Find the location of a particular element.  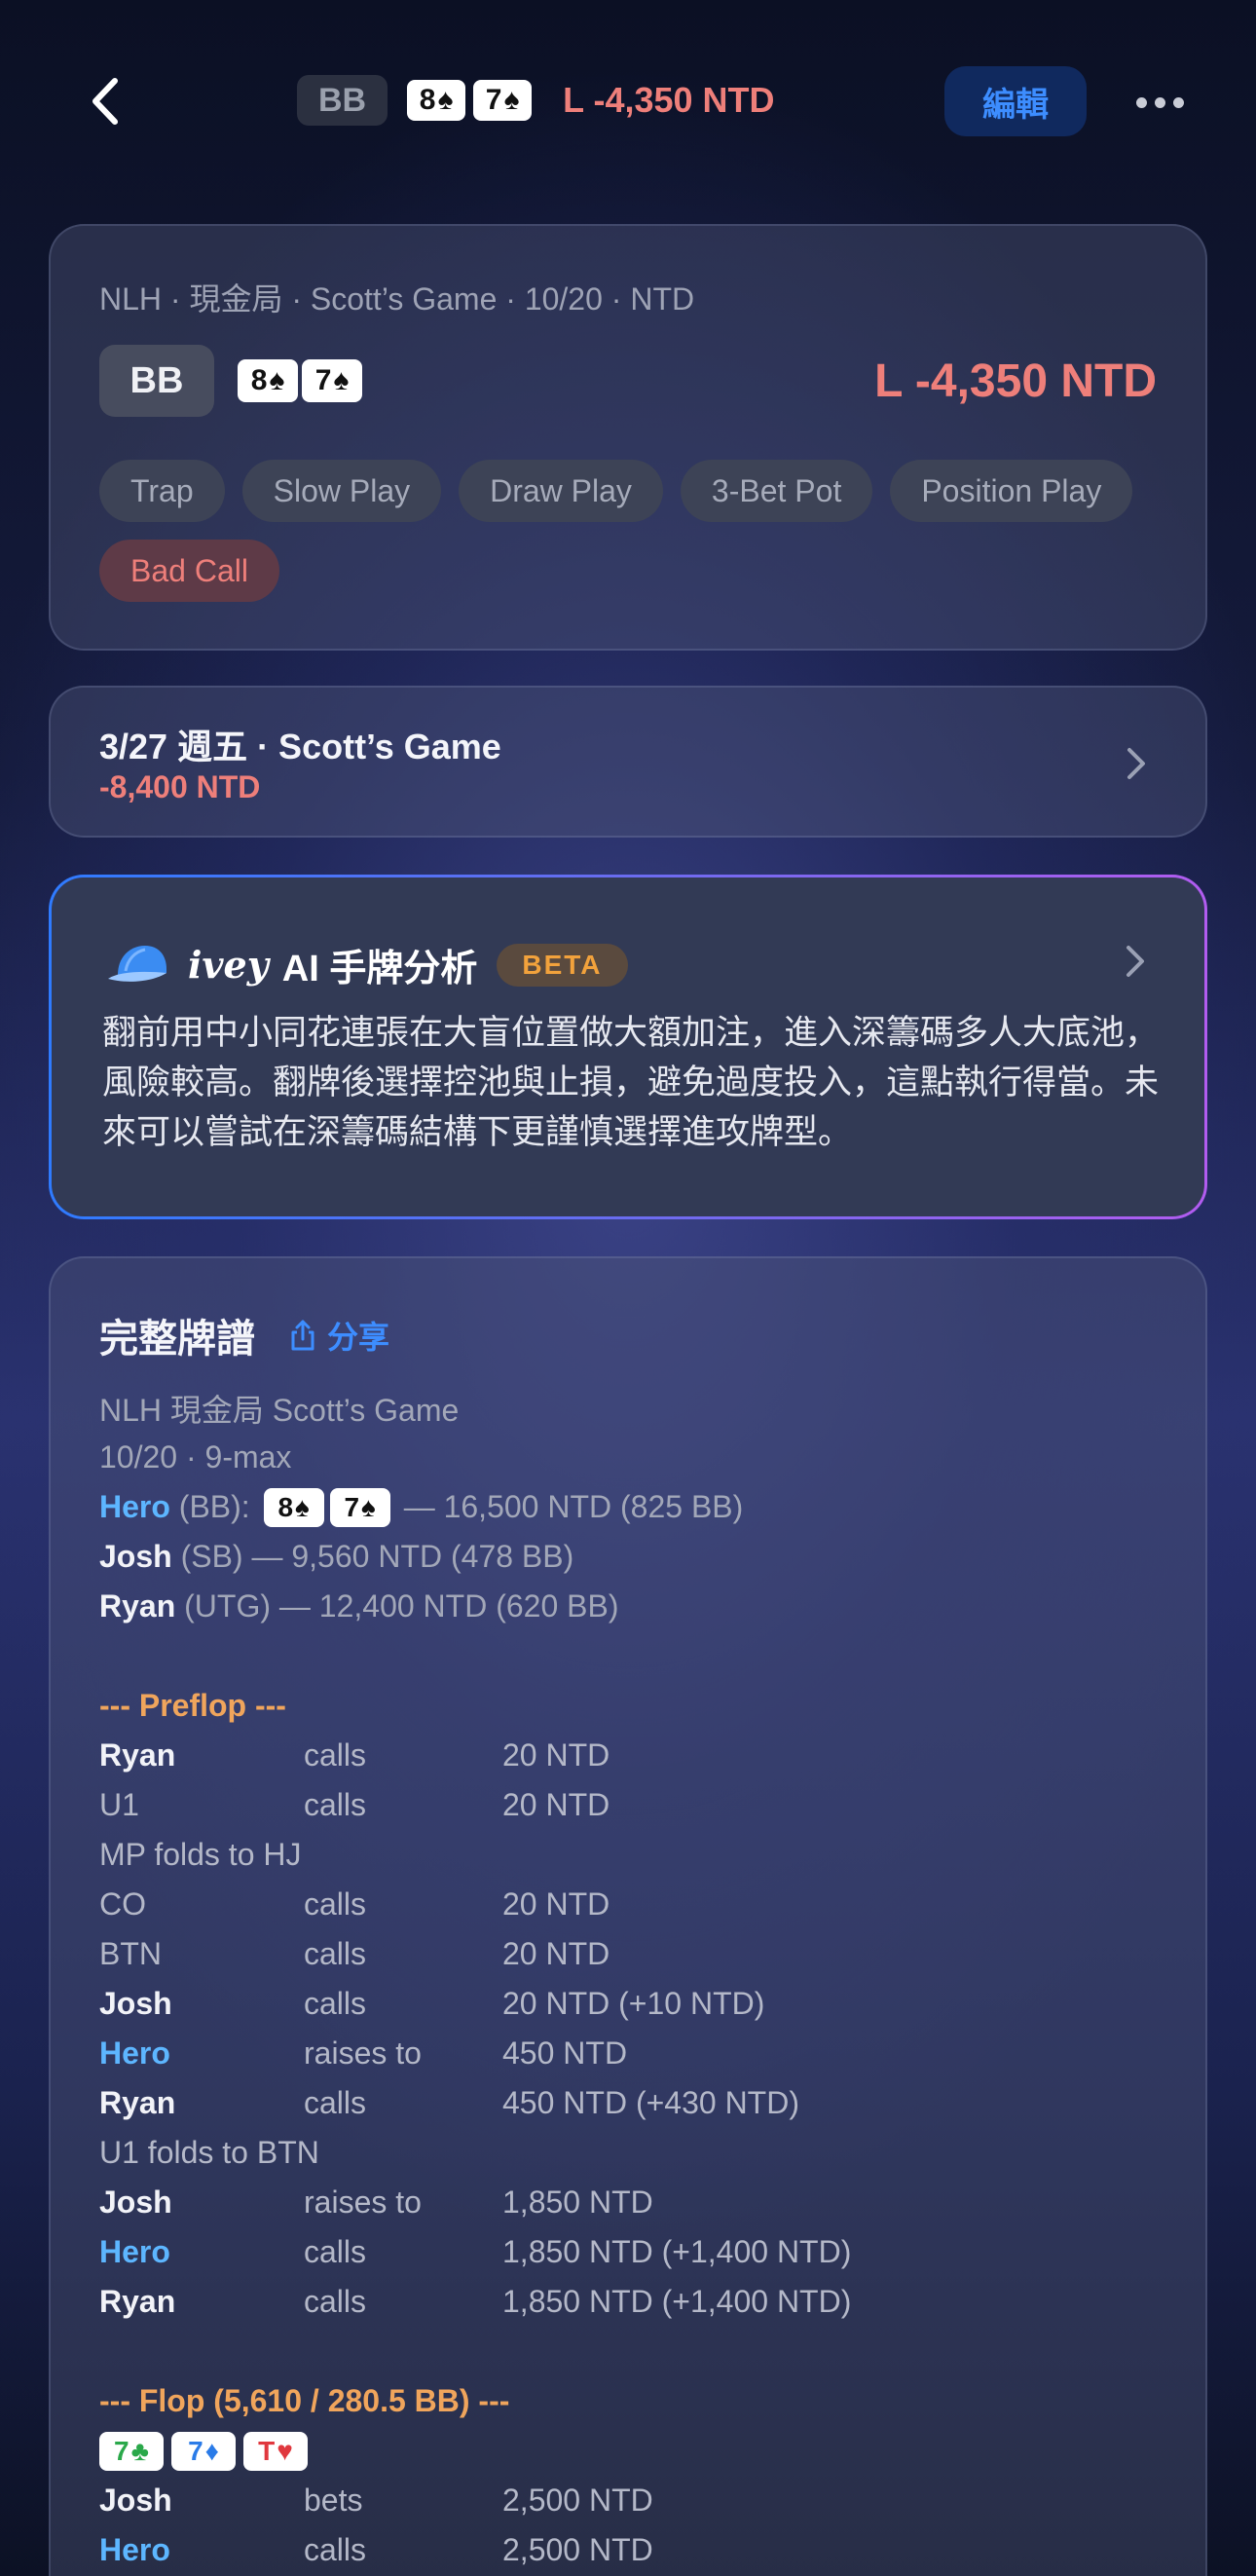

action-row: Ryan calls 20 NTD is located at coordinates (355, 1755).